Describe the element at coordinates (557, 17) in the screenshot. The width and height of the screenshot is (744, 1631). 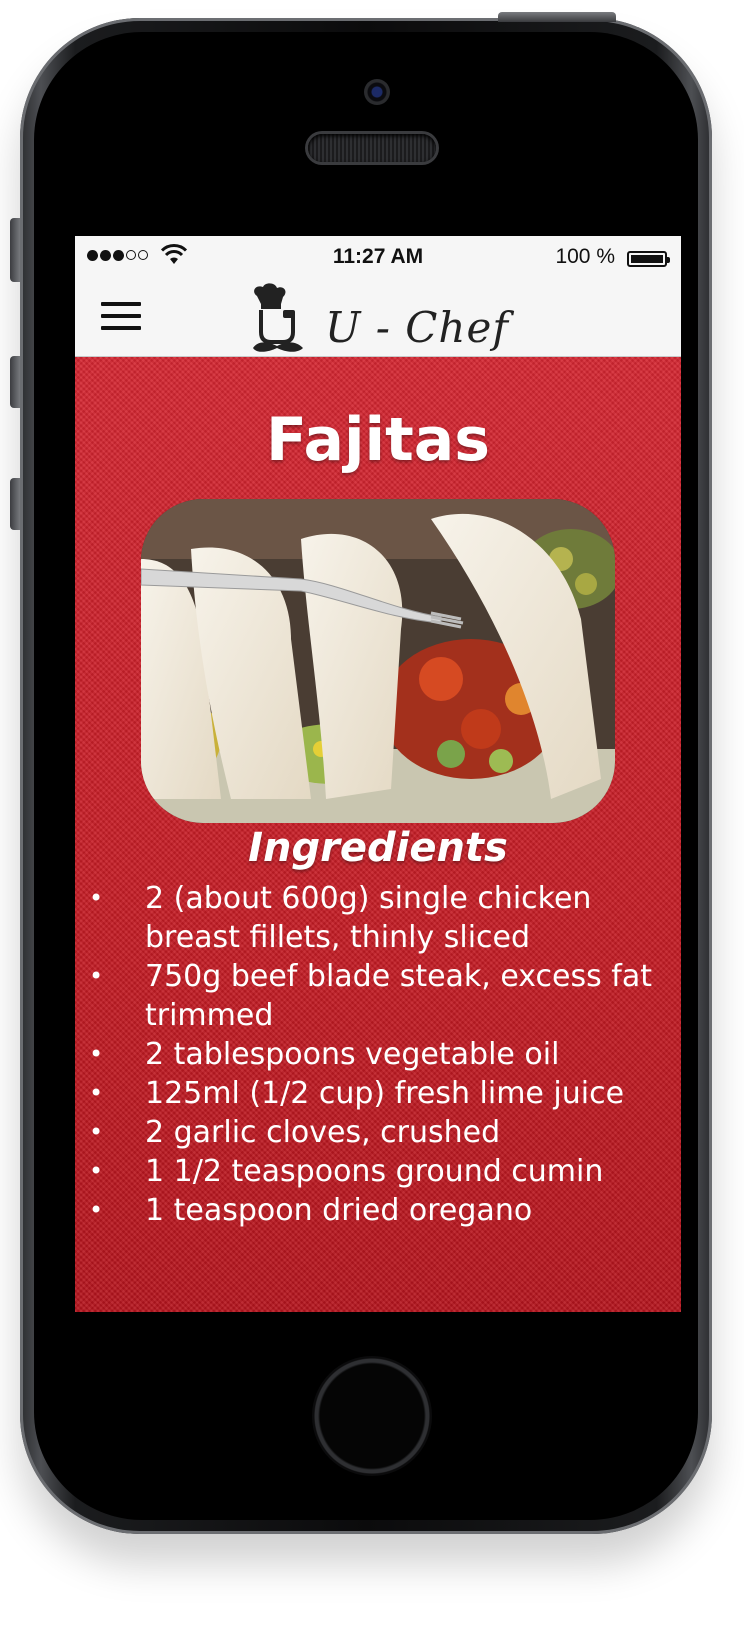
I see `power-button` at that location.